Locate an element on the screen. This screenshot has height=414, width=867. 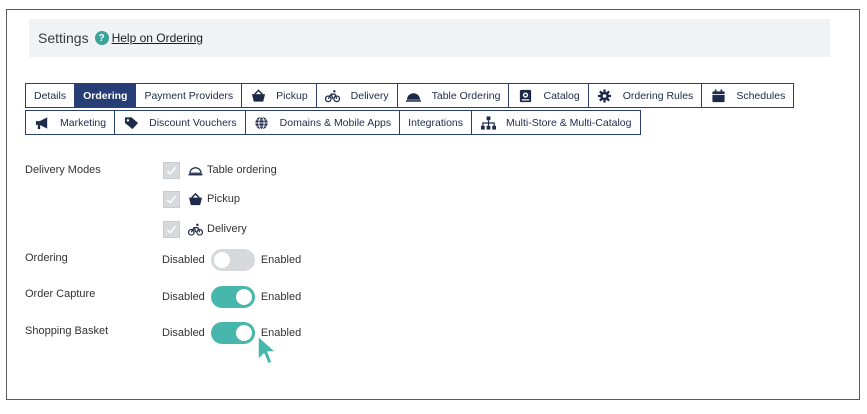
shopping-basket-toggle is located at coordinates (232, 333).